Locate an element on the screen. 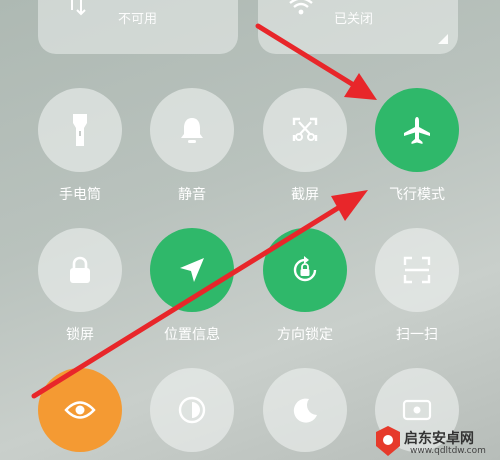  annotation-arrow-top is located at coordinates (316, 61).